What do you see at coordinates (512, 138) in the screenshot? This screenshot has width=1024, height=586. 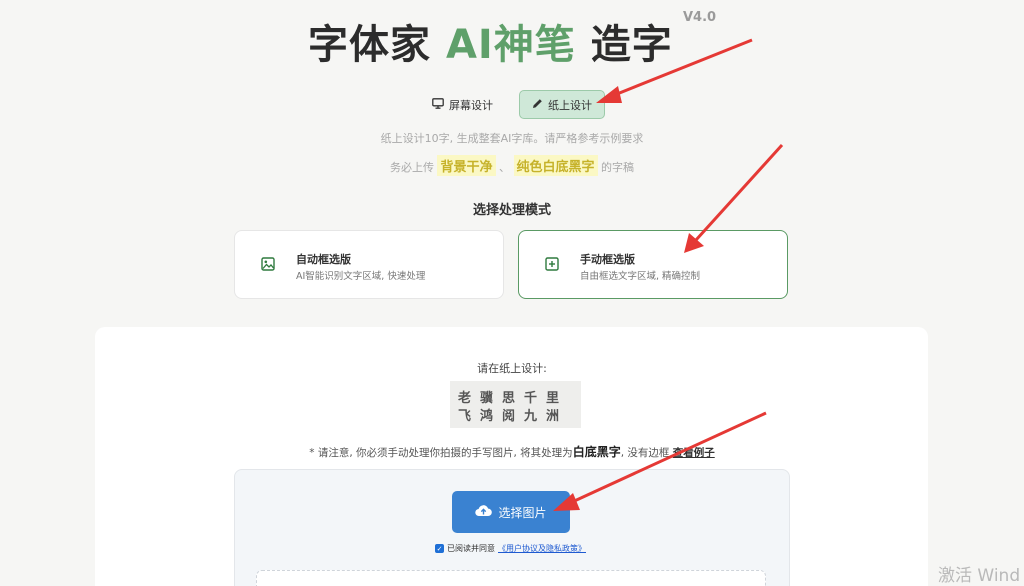 I see `paper-design-hint: 纸上设计10字, 生成整套AI字库。请严格参考示例要求` at bounding box center [512, 138].